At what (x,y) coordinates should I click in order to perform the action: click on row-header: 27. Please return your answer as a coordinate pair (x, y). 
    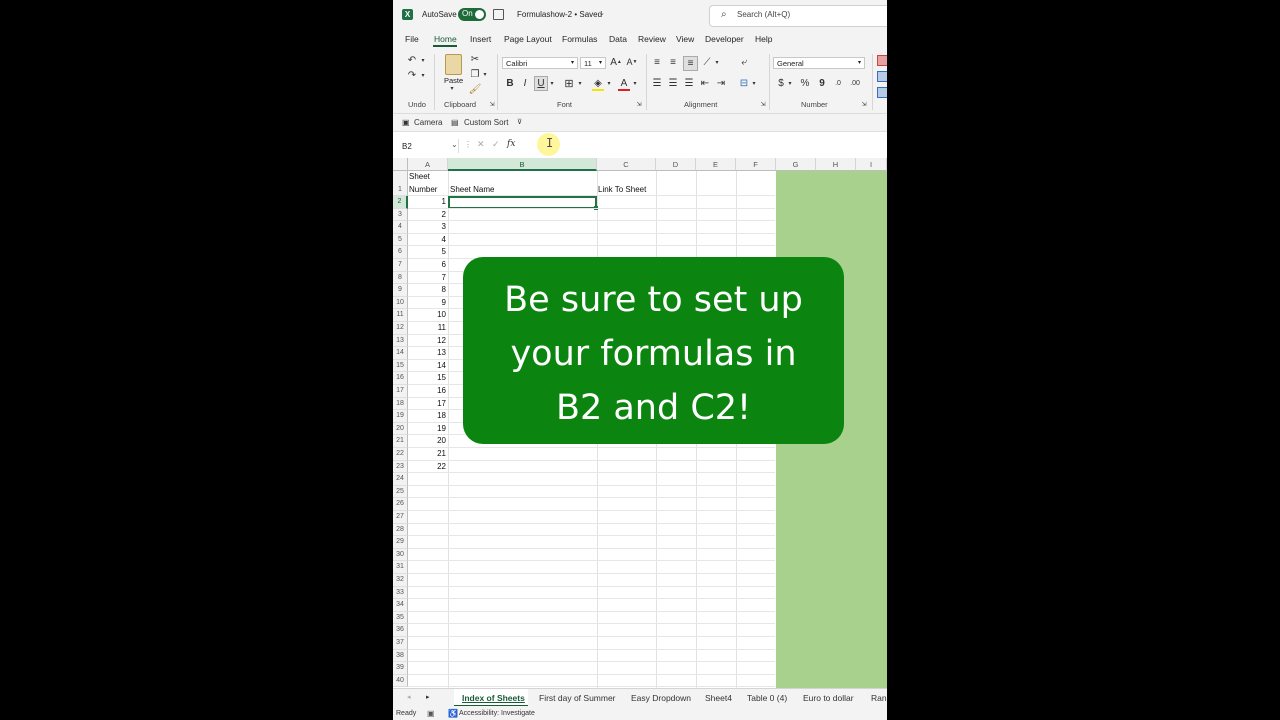
    Looking at the image, I should click on (400, 517).